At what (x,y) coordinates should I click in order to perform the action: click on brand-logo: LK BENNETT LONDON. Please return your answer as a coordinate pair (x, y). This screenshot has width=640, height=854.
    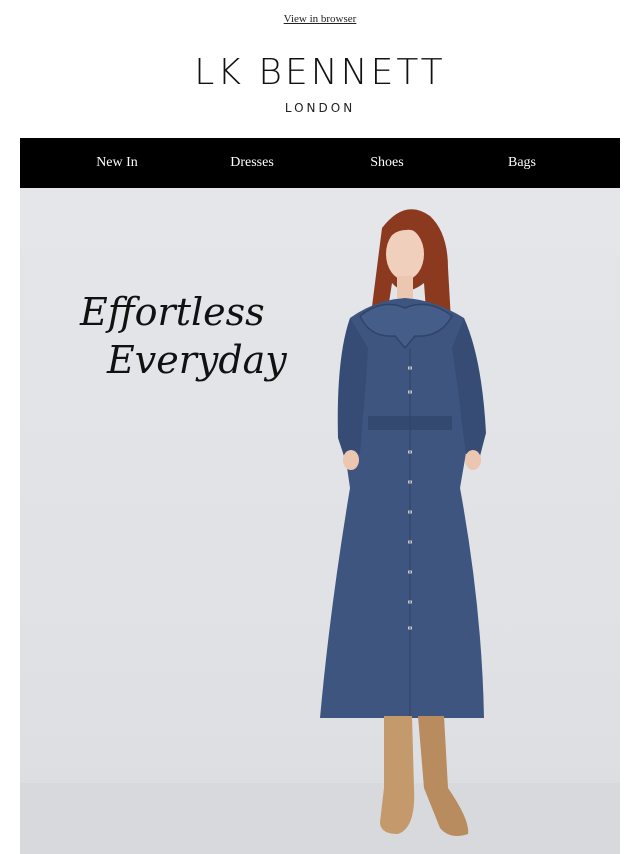
    Looking at the image, I should click on (320, 88).